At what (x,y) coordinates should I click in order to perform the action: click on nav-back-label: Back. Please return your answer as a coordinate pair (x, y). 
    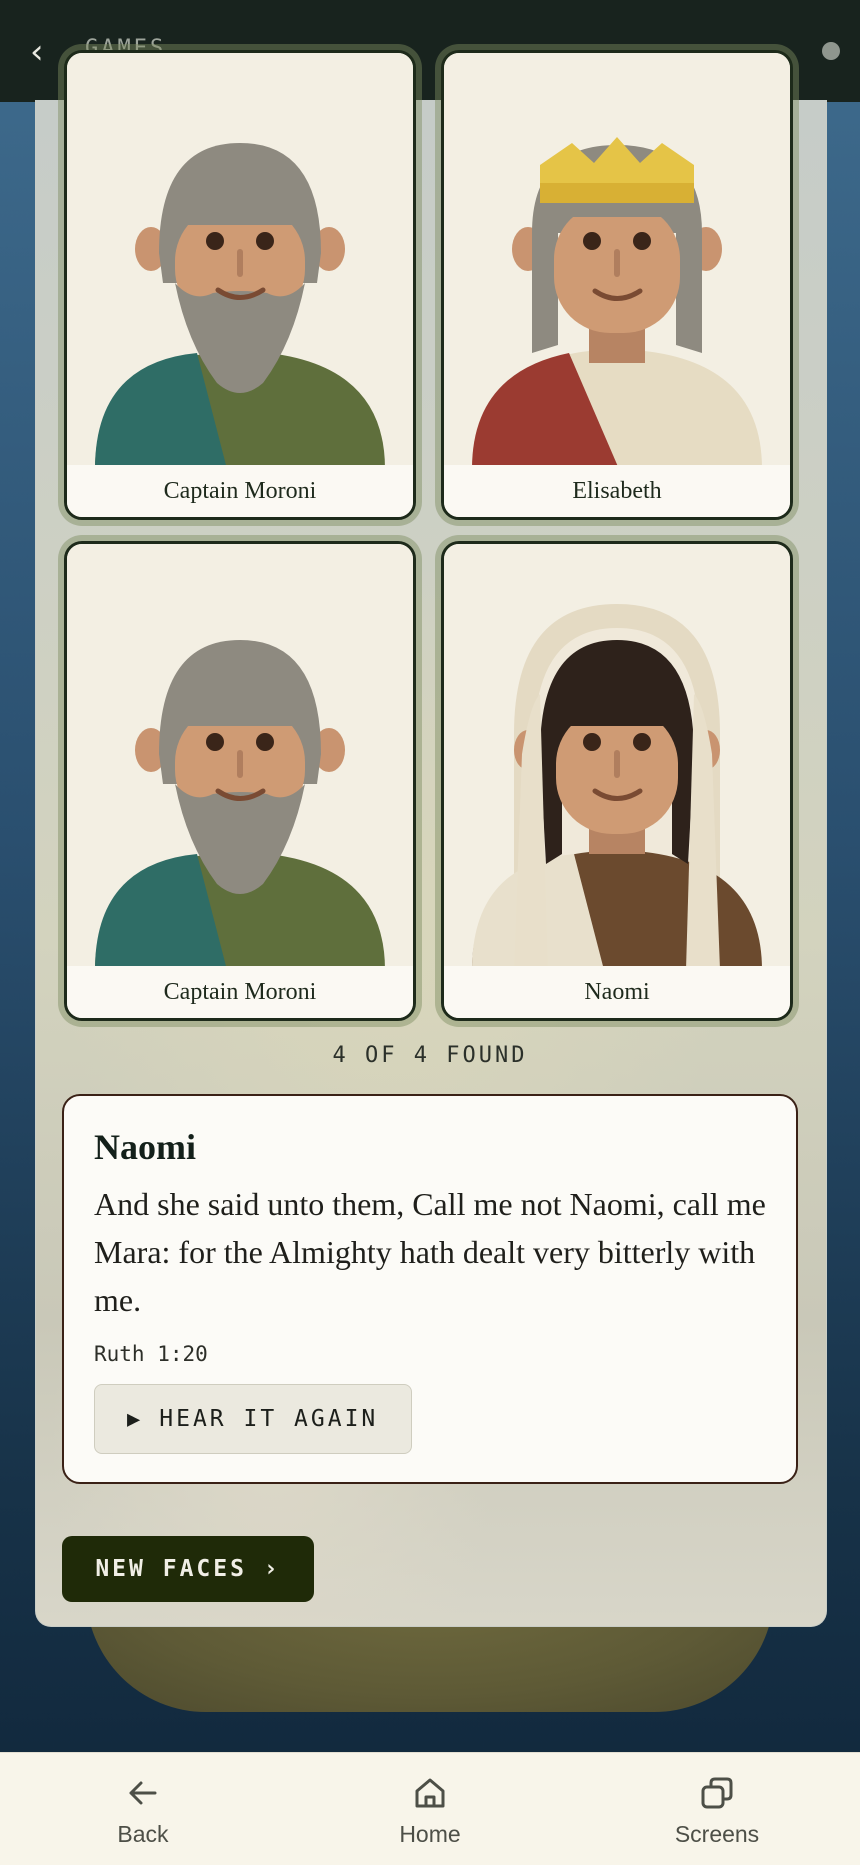
    Looking at the image, I should click on (143, 1834).